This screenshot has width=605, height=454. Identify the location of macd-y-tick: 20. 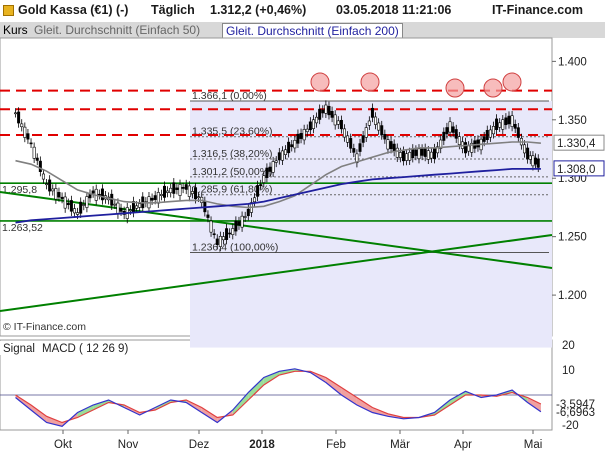
(568, 346).